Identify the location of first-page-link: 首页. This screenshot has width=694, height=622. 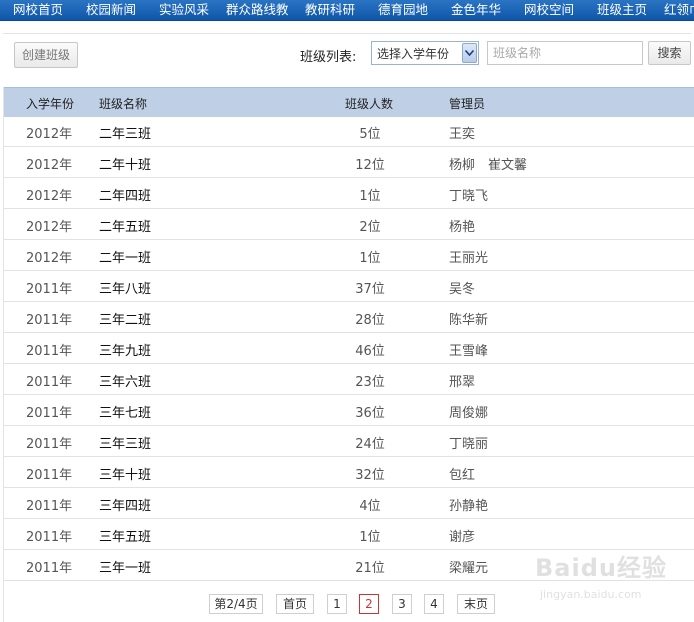
(295, 604).